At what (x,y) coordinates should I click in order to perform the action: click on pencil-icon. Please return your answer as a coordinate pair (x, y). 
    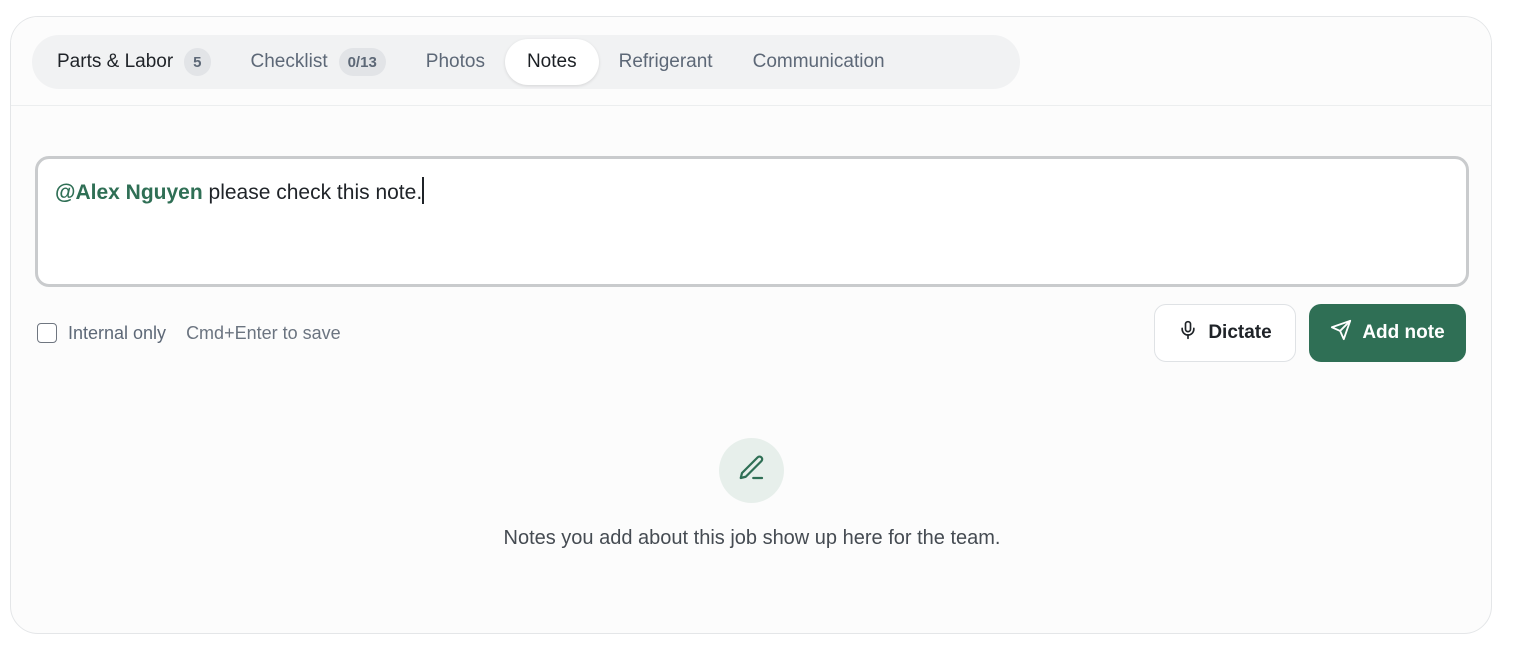
    Looking at the image, I should click on (752, 470).